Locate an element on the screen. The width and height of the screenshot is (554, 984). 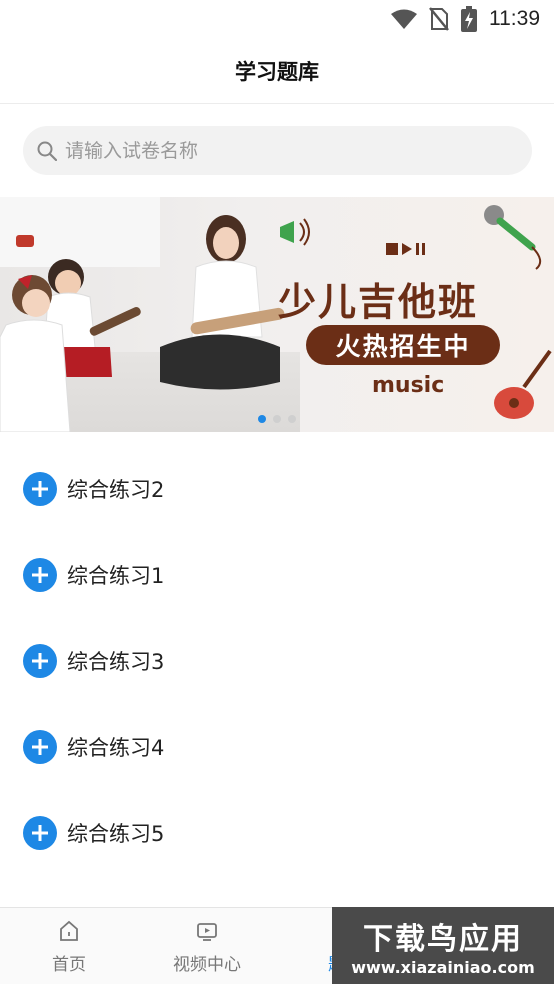
megaphone-icon is located at coordinates (295, 232).